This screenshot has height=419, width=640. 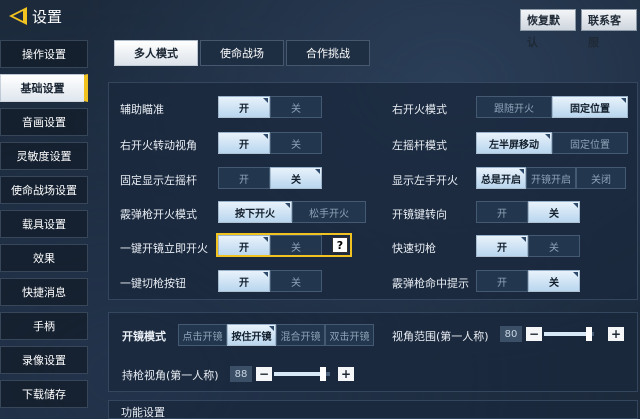 I want to click on page-title: 设置, so click(x=47, y=17).